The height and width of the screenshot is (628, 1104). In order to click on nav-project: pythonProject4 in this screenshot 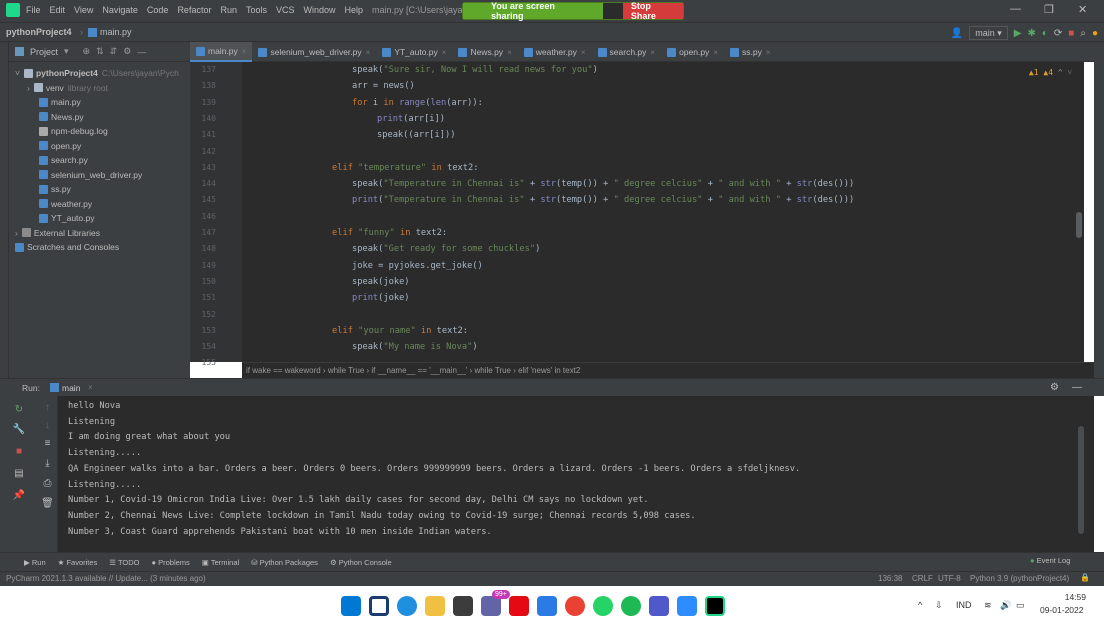, I will do `click(39, 32)`.